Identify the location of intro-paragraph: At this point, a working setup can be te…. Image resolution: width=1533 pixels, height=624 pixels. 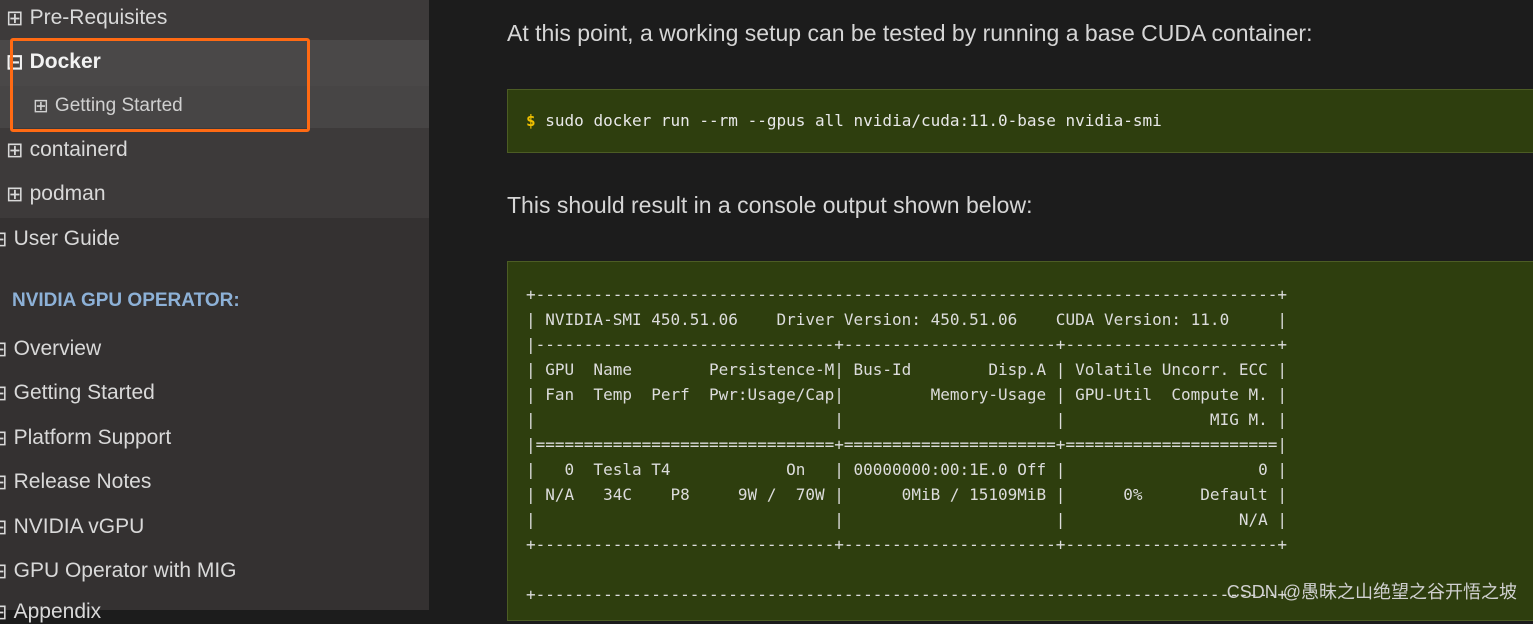
(910, 33).